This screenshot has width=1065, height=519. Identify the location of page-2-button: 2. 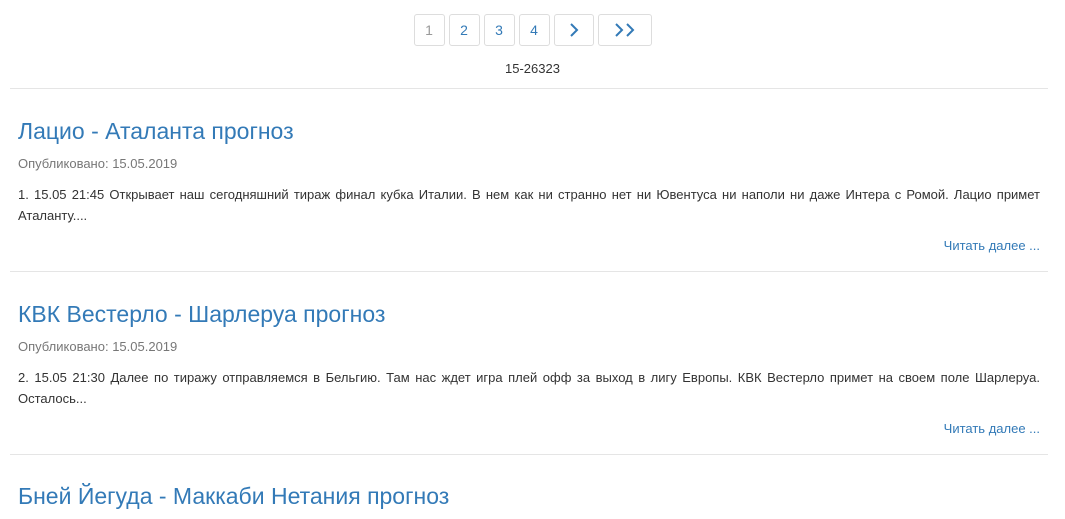
(464, 30).